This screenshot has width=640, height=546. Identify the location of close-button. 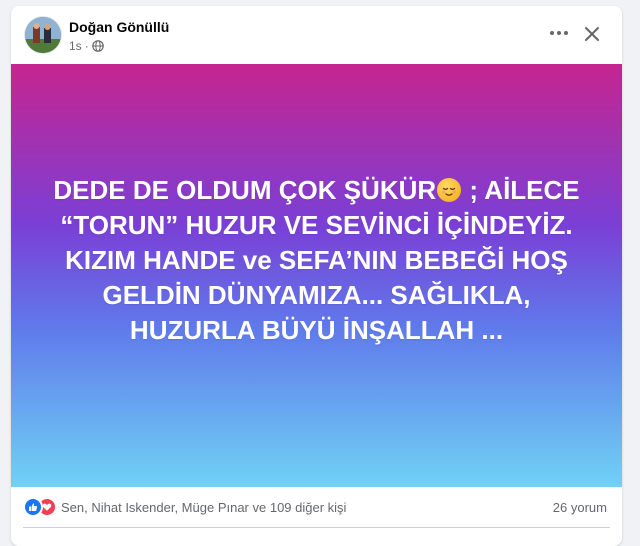
(592, 34).